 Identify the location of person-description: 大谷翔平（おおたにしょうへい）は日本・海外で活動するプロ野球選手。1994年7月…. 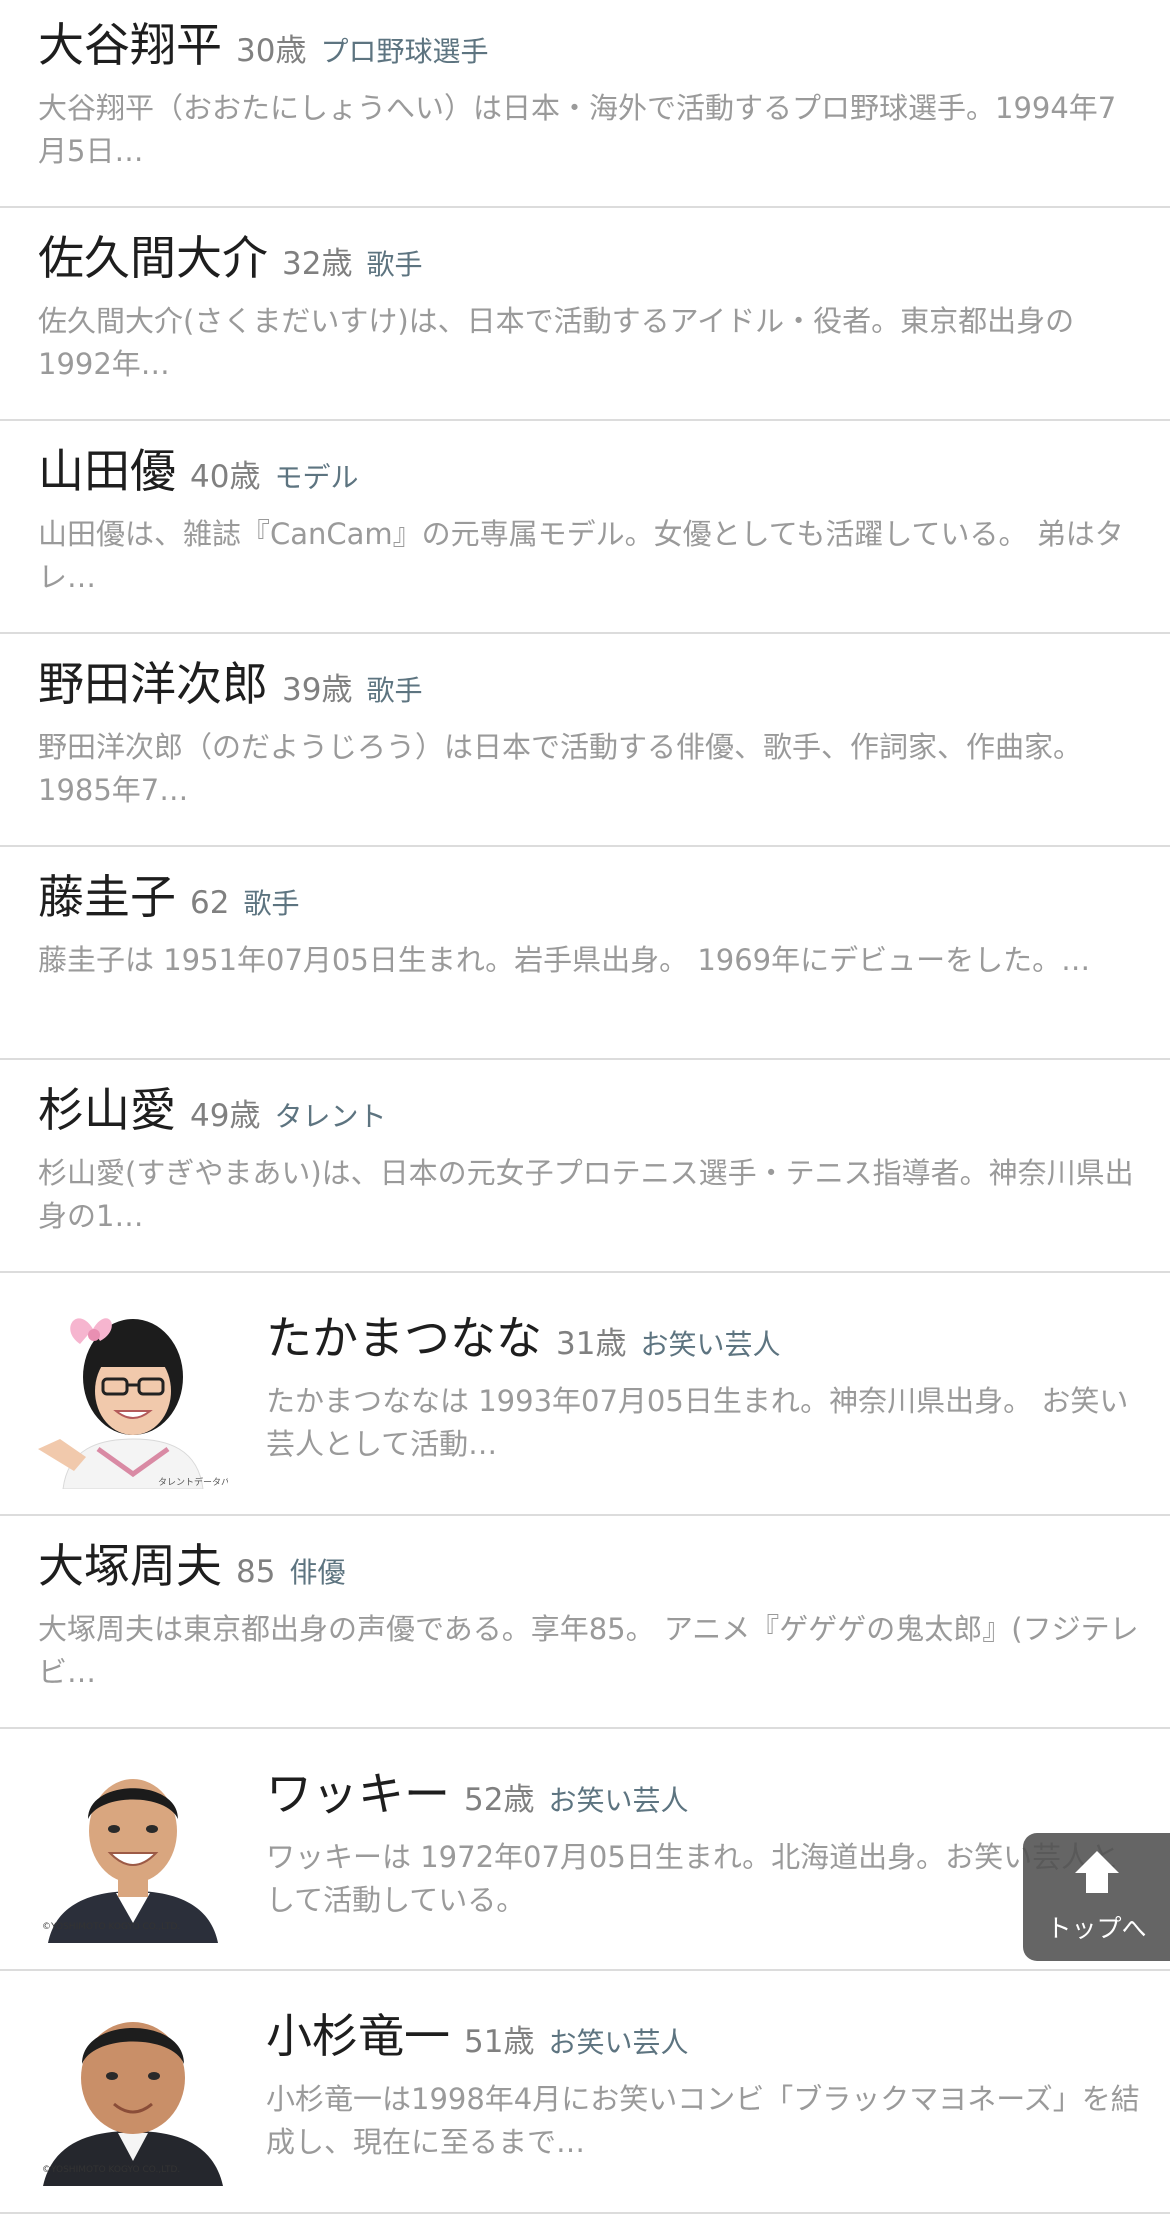
(577, 129).